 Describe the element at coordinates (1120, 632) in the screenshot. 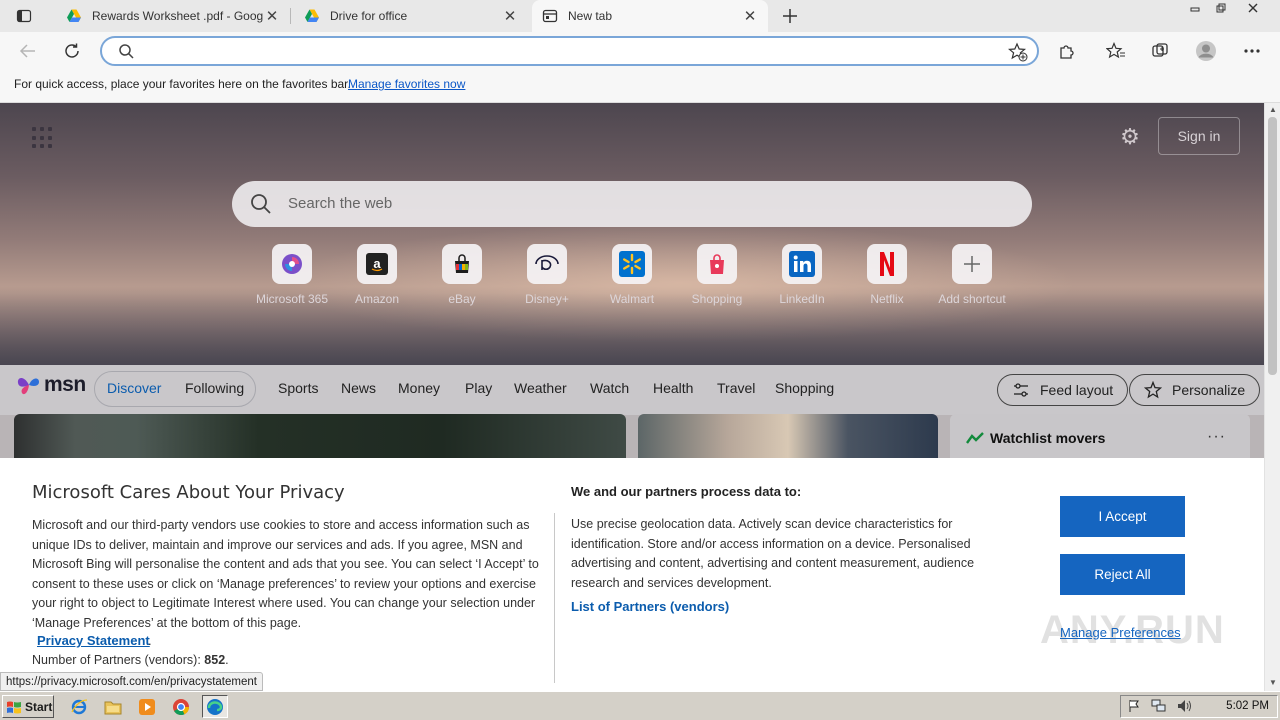

I see `manage-preferences-link: Manage Preferences` at that location.